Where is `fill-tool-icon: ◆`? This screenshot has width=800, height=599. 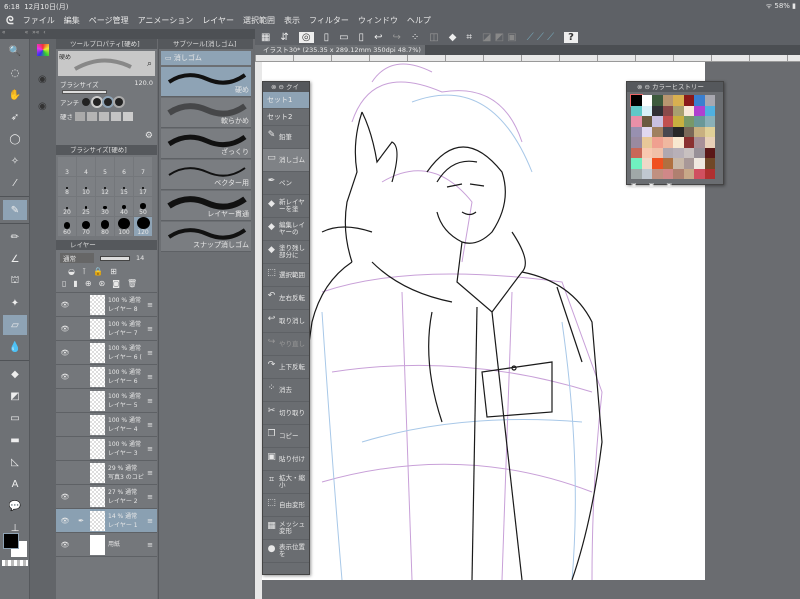
fill-tool-icon: ◆ is located at coordinates (15, 374).